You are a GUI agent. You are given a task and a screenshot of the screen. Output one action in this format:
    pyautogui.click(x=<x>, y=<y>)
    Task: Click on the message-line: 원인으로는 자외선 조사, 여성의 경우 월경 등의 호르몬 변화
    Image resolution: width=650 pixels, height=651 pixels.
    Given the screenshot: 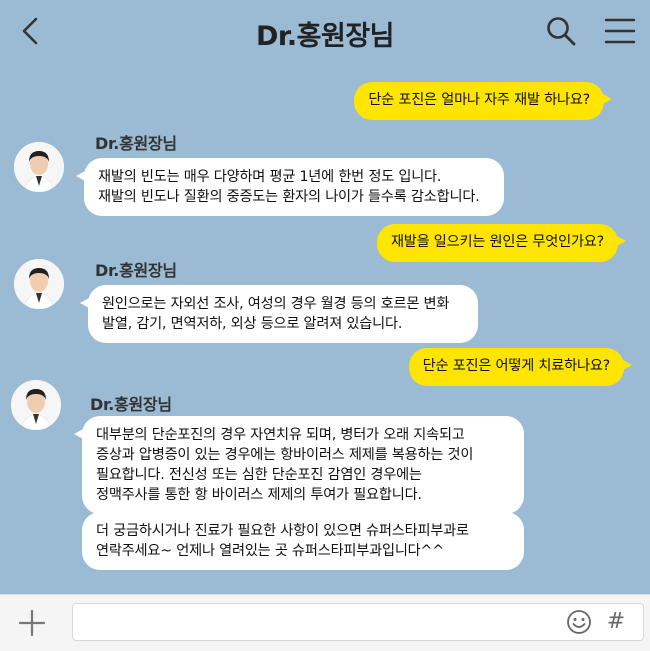 What is the action you would take?
    pyautogui.click(x=276, y=304)
    